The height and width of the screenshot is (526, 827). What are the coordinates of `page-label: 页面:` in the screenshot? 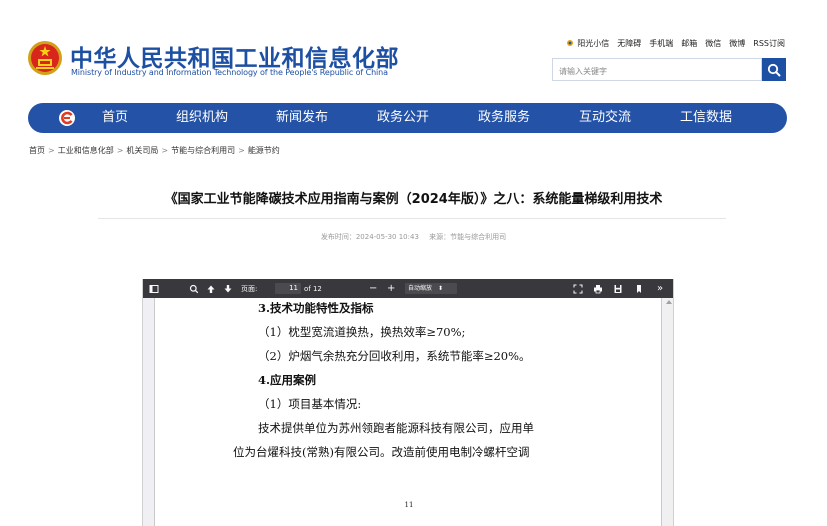 It's located at (249, 288).